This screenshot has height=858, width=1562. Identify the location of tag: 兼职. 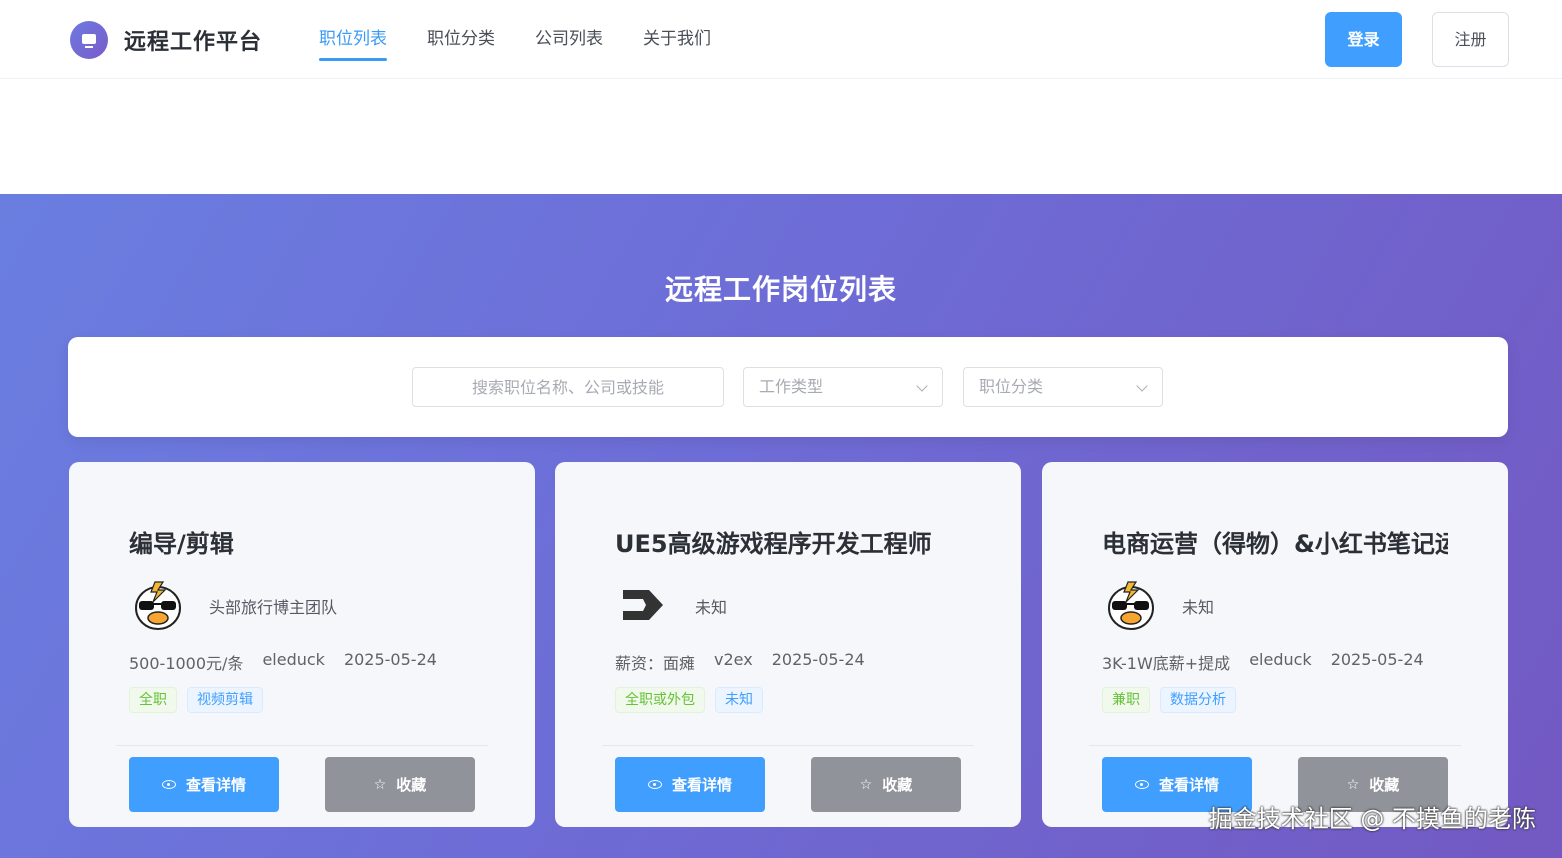
(1126, 700).